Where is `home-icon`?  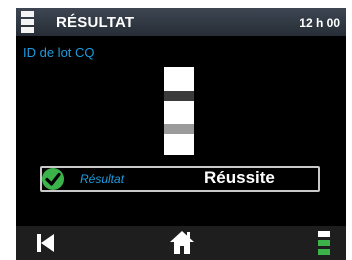 home-icon is located at coordinates (182, 242).